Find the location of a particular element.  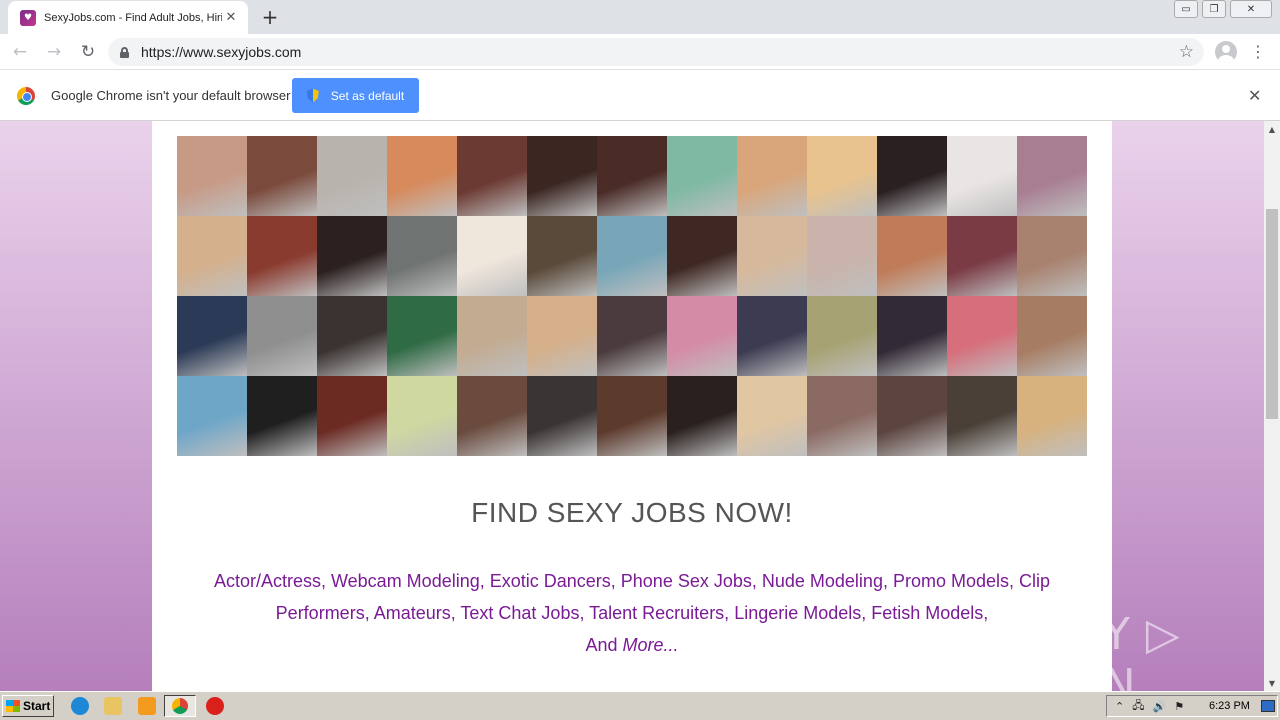

action-center-flag-icon: ⚑ is located at coordinates (1179, 706).